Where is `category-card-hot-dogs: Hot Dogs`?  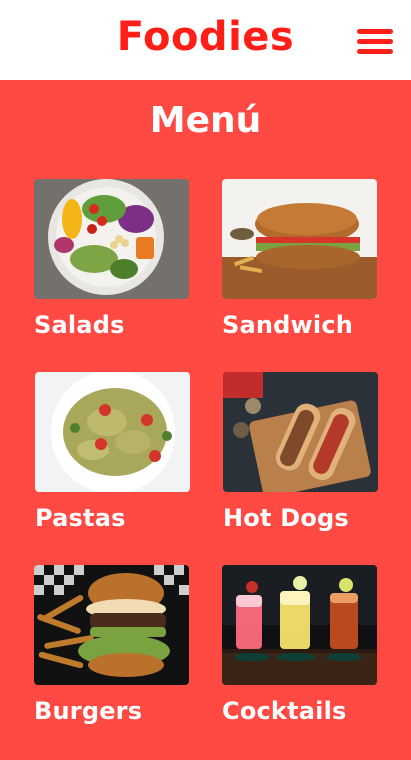 category-card-hot-dogs: Hot Dogs is located at coordinates (303, 452).